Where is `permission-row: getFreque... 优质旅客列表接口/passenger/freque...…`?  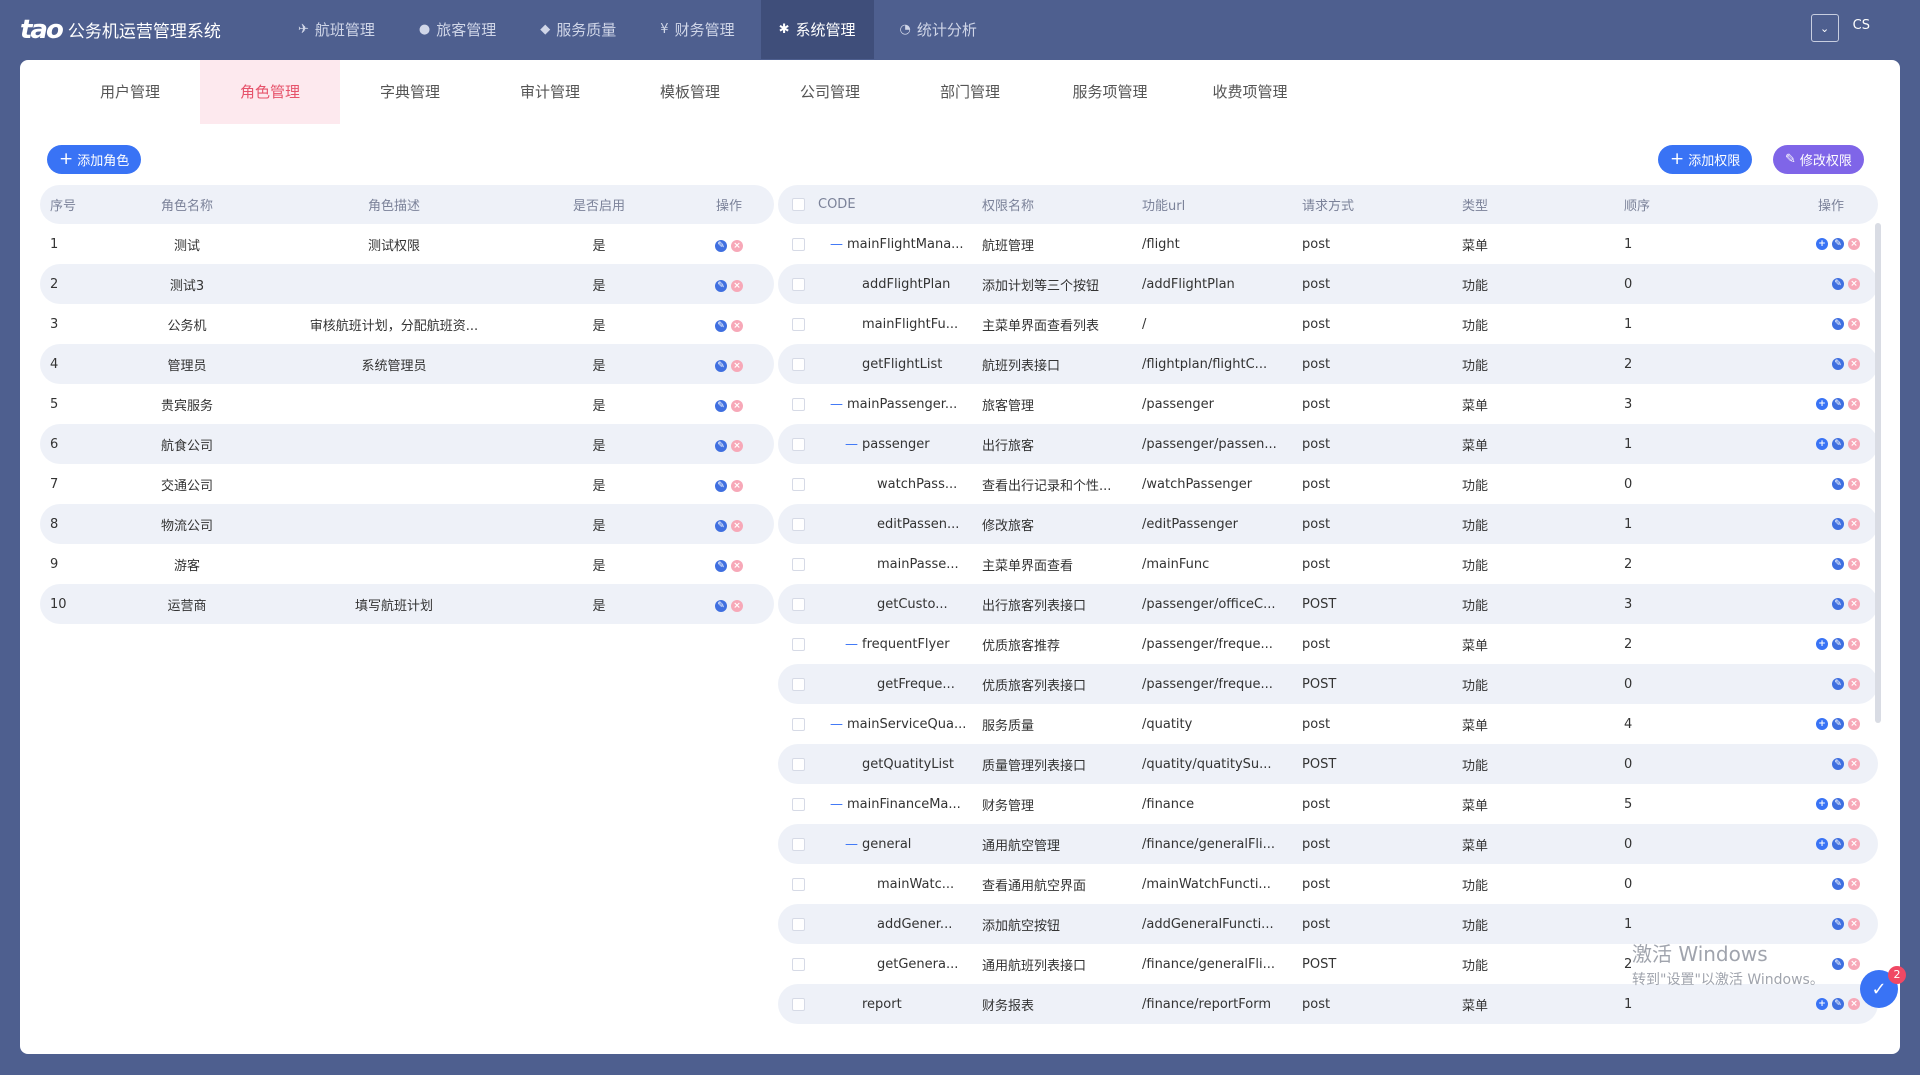 permission-row: getFreque... 优质旅客列表接口/passenger/freque...… is located at coordinates (1328, 684).